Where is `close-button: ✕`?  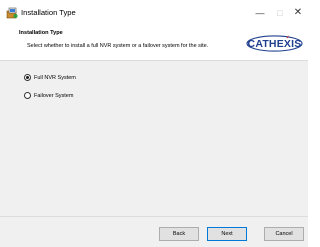 close-button: ✕ is located at coordinates (298, 13).